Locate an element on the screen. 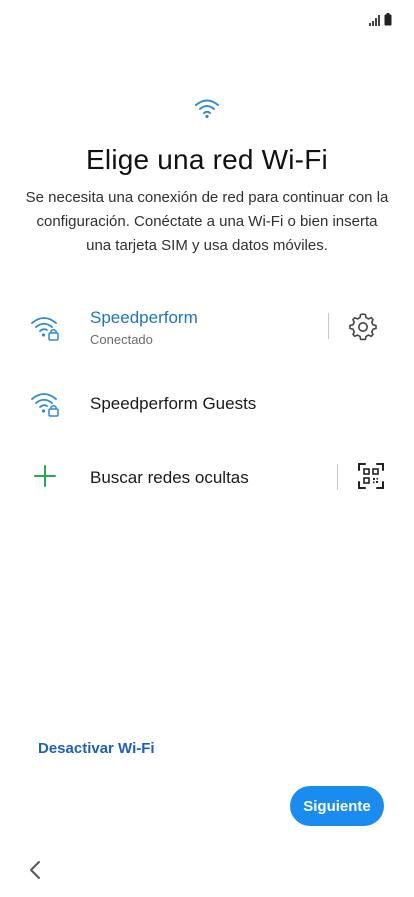  status-bar is located at coordinates (380, 18).